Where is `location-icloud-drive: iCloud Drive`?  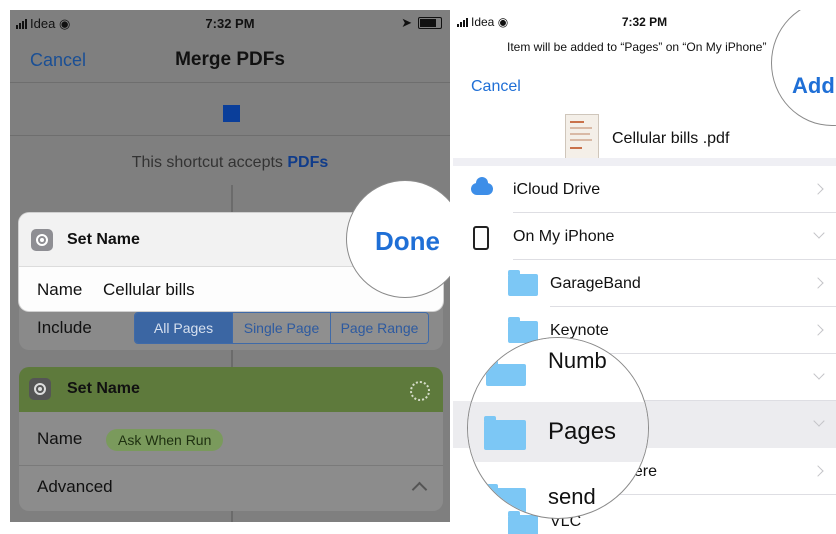
location-icloud-drive: iCloud Drive is located at coordinates (644, 189).